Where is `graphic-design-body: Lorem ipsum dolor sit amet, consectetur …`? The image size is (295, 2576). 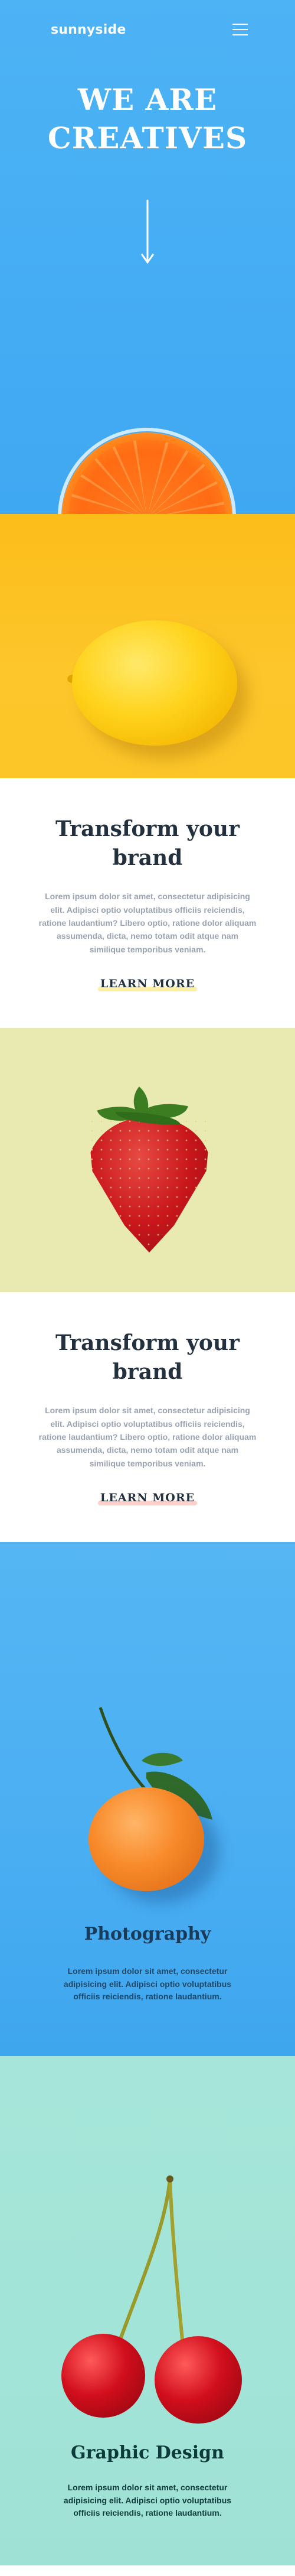 graphic-design-body: Lorem ipsum dolor sit amet, consectetur … is located at coordinates (147, 2500).